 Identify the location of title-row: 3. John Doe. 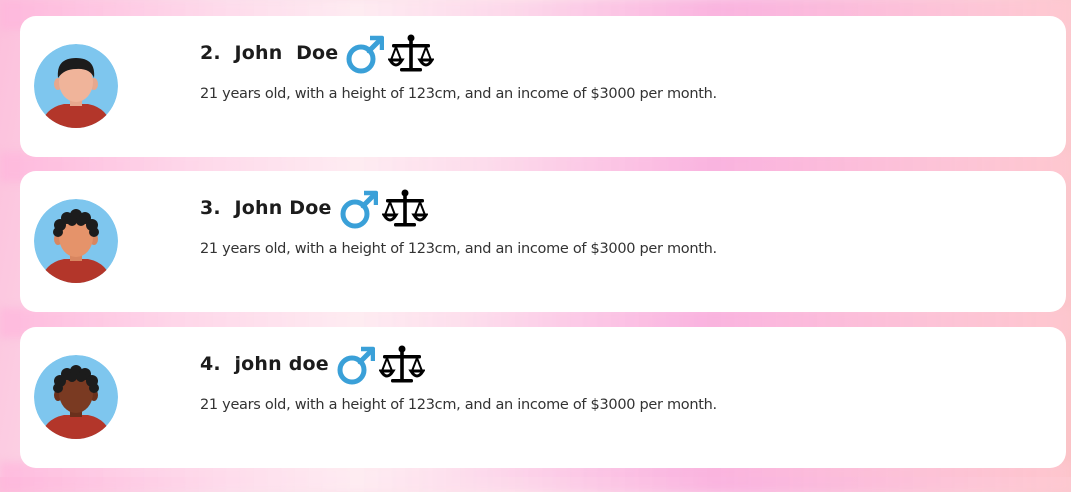
(314, 208).